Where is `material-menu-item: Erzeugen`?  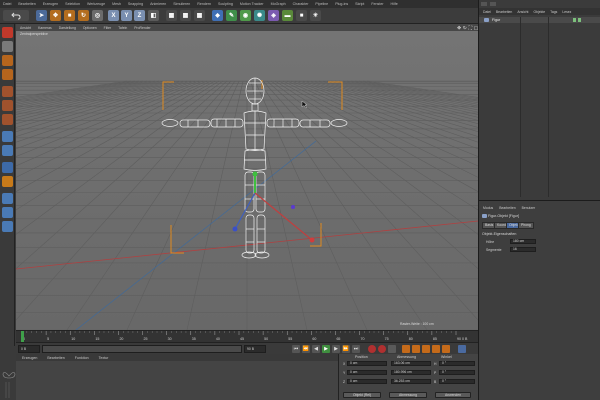 material-menu-item: Erzeugen is located at coordinates (29, 358).